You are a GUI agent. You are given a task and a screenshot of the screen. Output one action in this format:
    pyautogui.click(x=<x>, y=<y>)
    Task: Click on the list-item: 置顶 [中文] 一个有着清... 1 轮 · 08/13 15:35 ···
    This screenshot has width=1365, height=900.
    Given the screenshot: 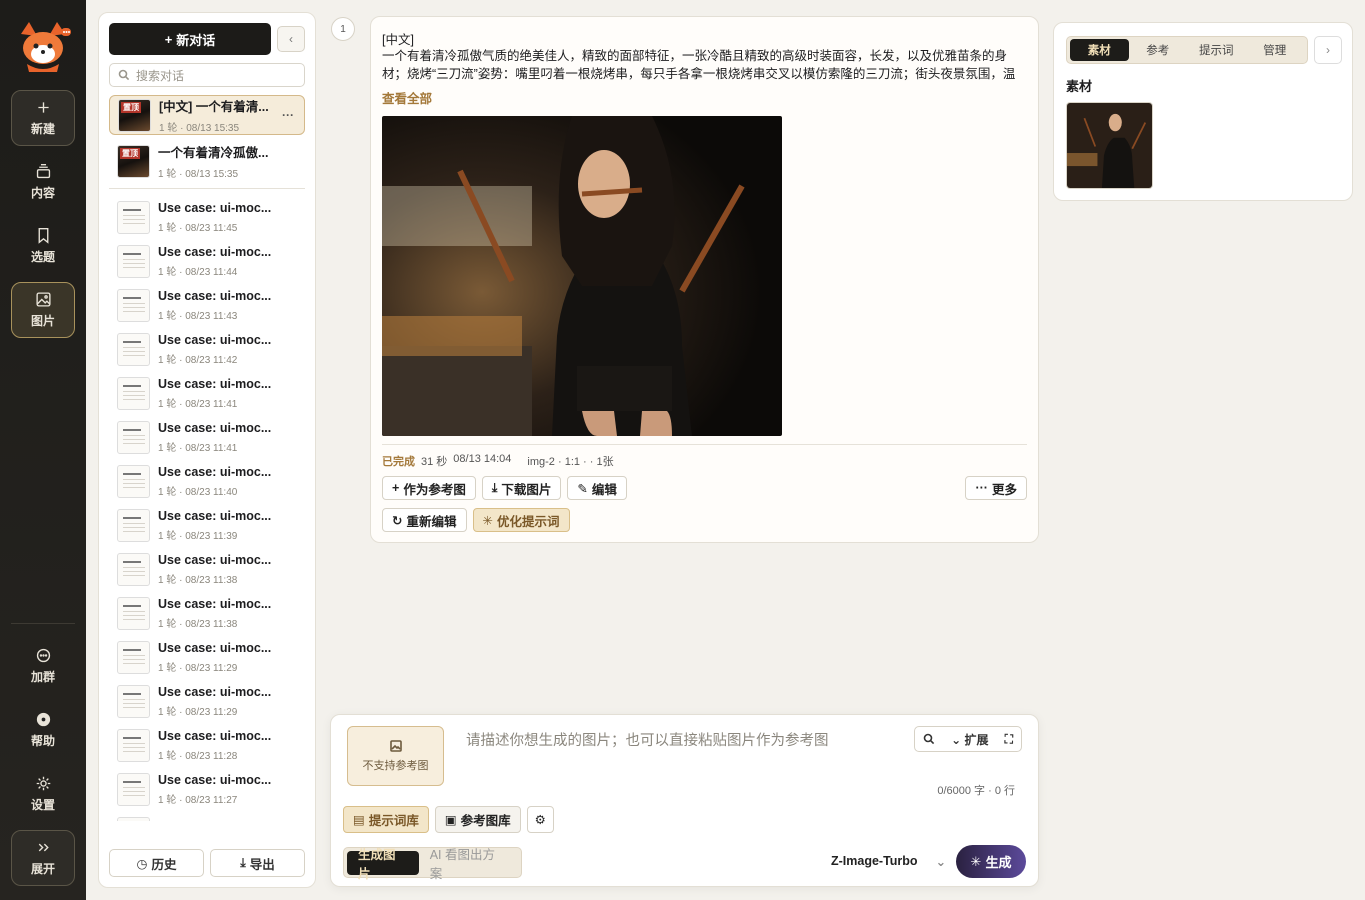 What is the action you would take?
    pyautogui.click(x=207, y=115)
    